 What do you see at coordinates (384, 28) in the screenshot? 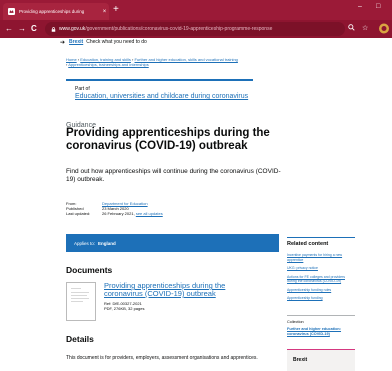
I see `extension-icon` at bounding box center [384, 28].